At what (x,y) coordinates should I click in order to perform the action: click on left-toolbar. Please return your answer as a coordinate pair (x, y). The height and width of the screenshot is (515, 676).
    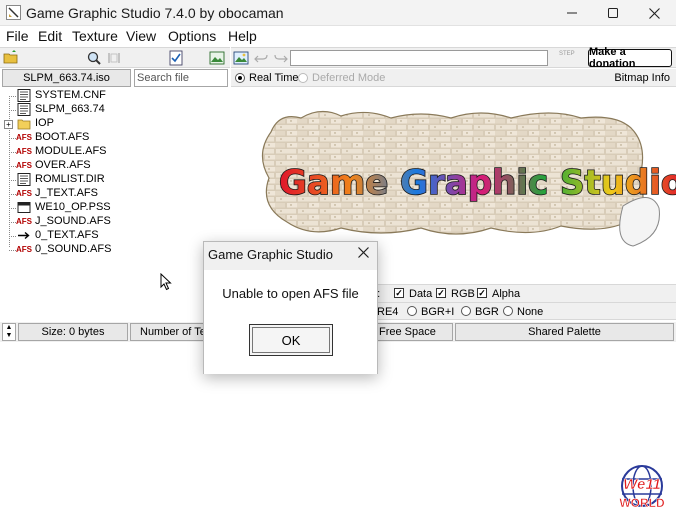
    Looking at the image, I should click on (115, 57).